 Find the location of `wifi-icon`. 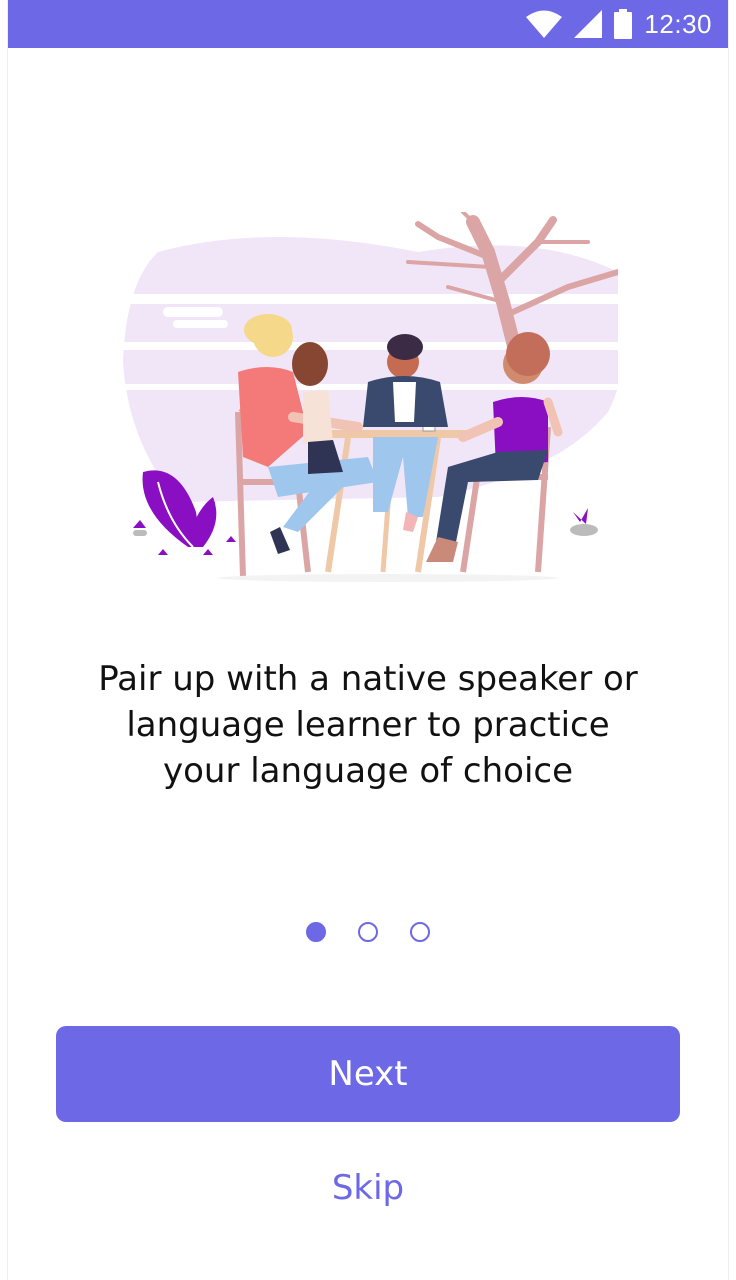

wifi-icon is located at coordinates (544, 24).